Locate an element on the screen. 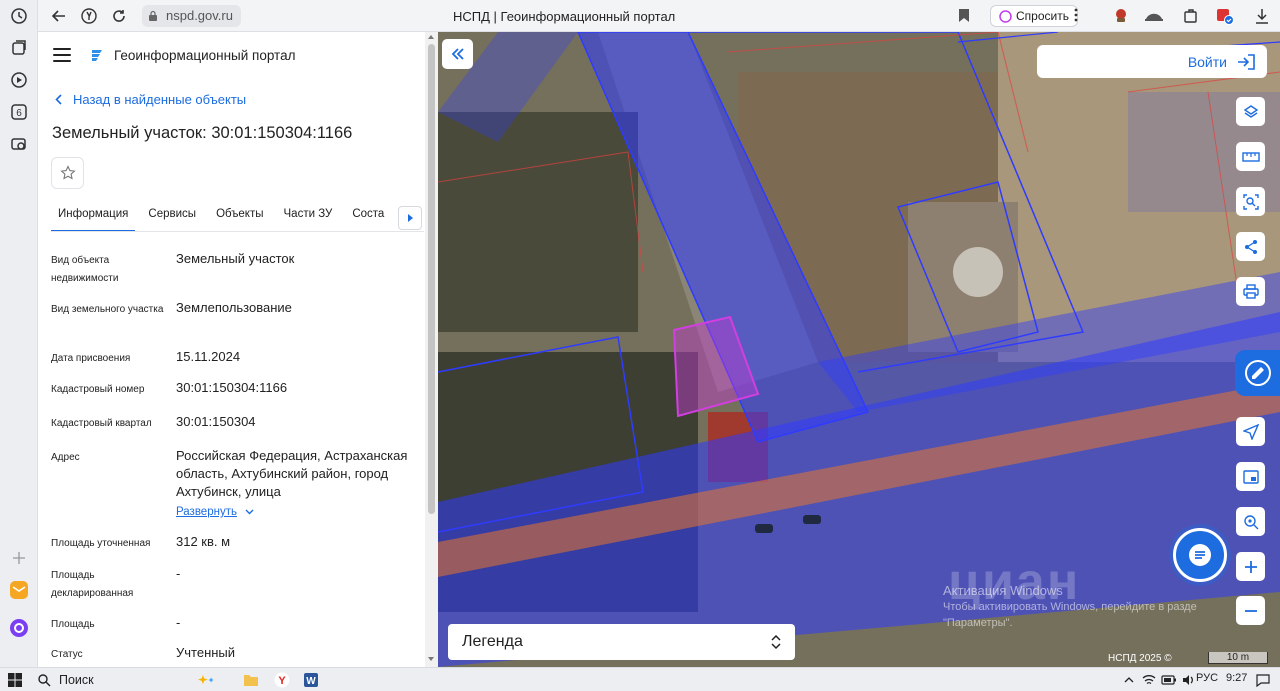  locate-button is located at coordinates (1250, 431).